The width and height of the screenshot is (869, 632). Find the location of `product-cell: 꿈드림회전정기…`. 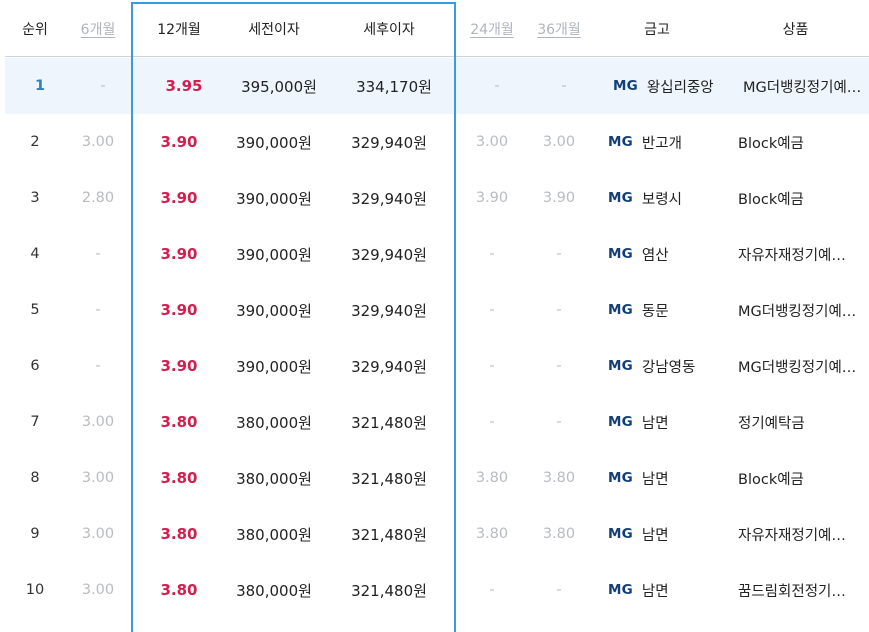

product-cell: 꿈드림회전정기… is located at coordinates (795, 590).